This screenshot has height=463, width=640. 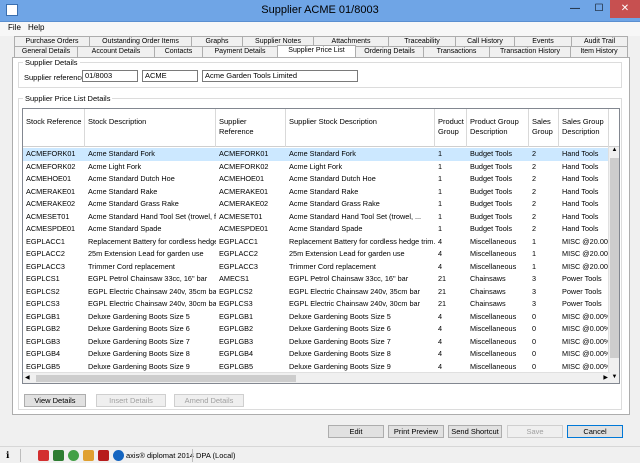 I want to click on cell-supplier-stock-description: Acme Standard Grass Rake, so click(x=334, y=203).